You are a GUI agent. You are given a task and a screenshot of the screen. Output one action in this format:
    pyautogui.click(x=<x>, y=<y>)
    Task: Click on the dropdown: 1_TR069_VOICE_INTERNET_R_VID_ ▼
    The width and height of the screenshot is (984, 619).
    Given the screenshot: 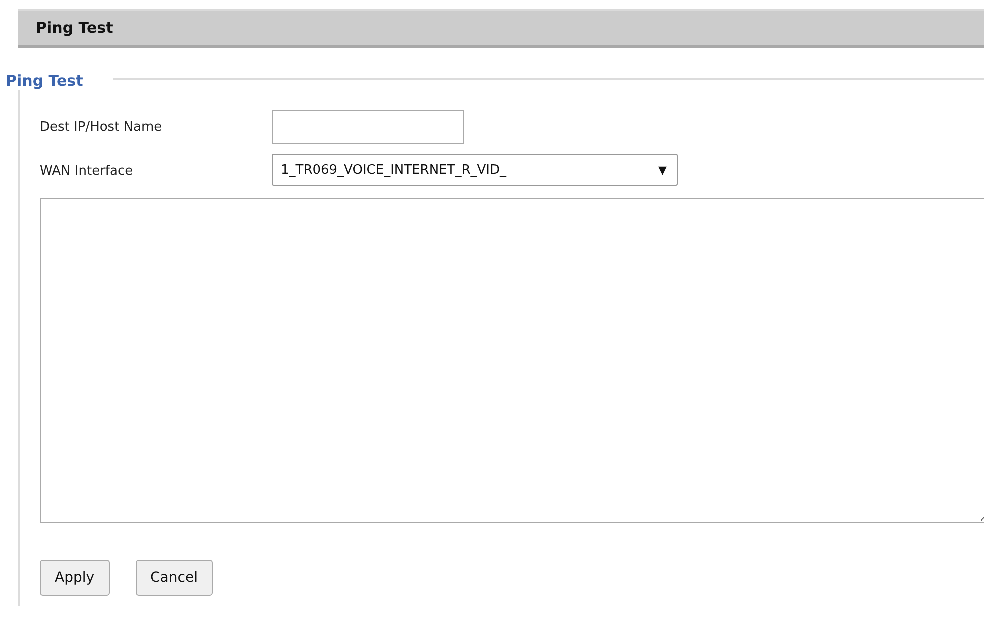 What is the action you would take?
    pyautogui.click(x=475, y=170)
    